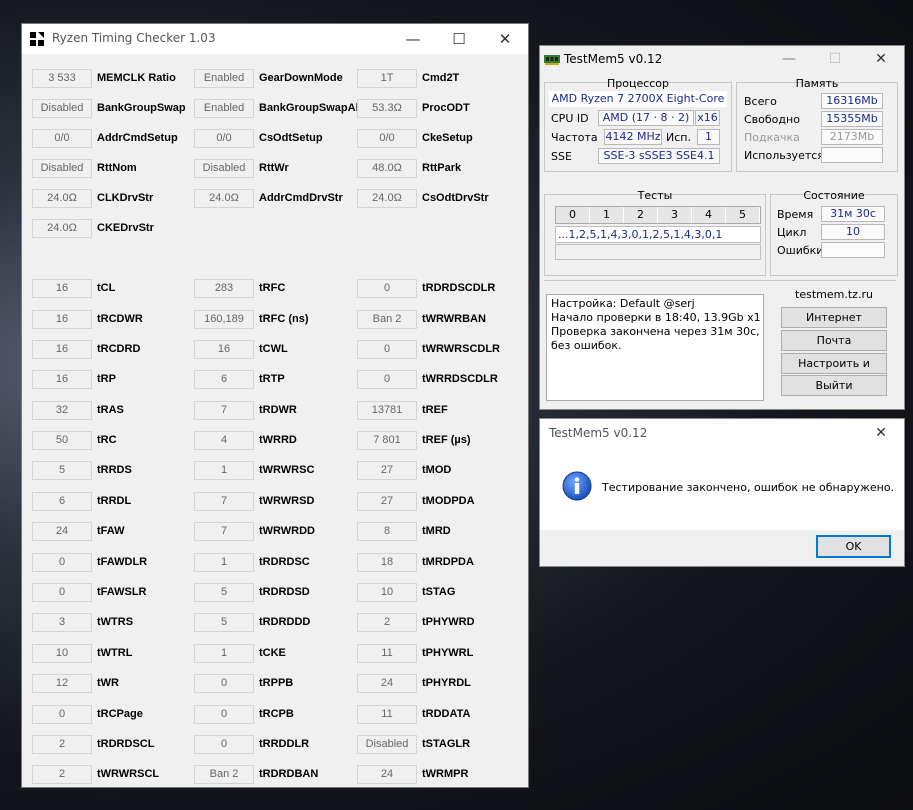 The image size is (913, 810). What do you see at coordinates (276, 714) in the screenshot?
I see `timing-label-trcpb: tRCPB` at bounding box center [276, 714].